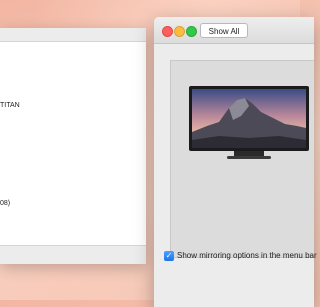  What do you see at coordinates (167, 31) in the screenshot?
I see `close-window-button` at bounding box center [167, 31].